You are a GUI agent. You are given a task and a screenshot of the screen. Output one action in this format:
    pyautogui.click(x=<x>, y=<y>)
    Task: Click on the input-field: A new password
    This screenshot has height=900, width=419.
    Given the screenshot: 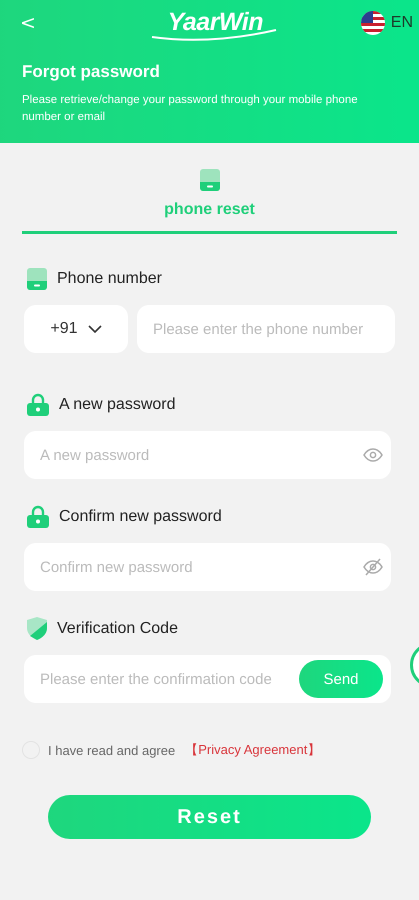 What is the action you would take?
    pyautogui.click(x=207, y=455)
    